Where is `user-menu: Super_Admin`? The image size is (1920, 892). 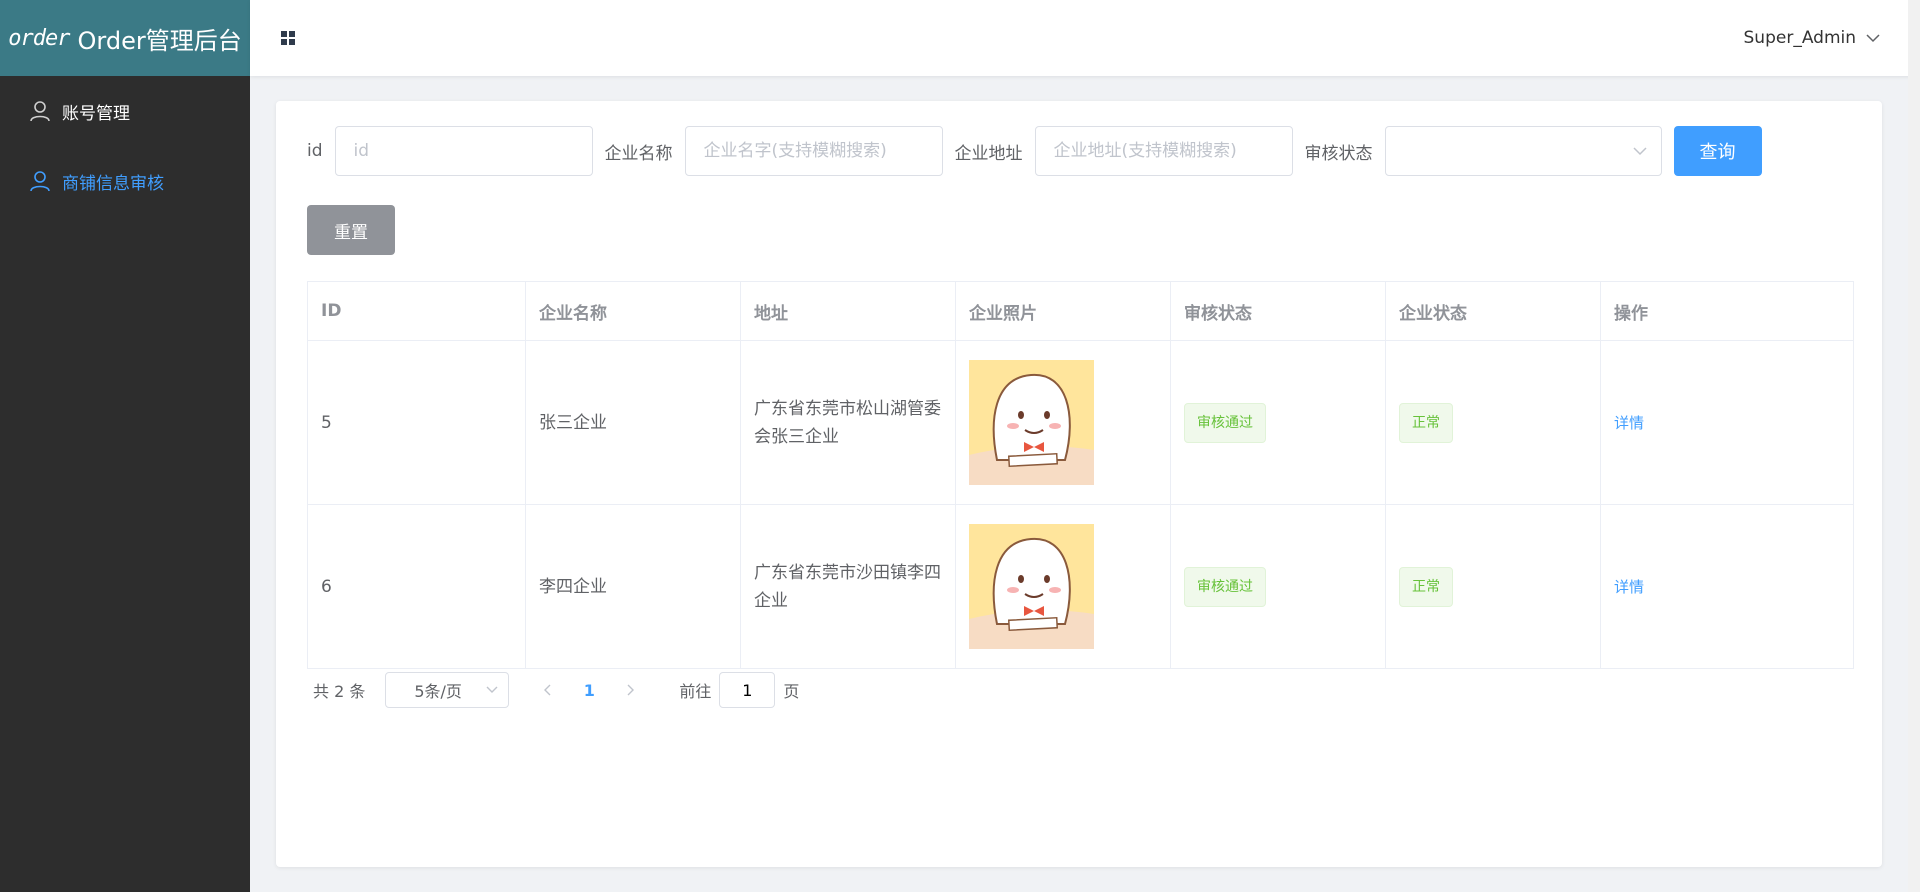 user-menu: Super_Admin is located at coordinates (1812, 38).